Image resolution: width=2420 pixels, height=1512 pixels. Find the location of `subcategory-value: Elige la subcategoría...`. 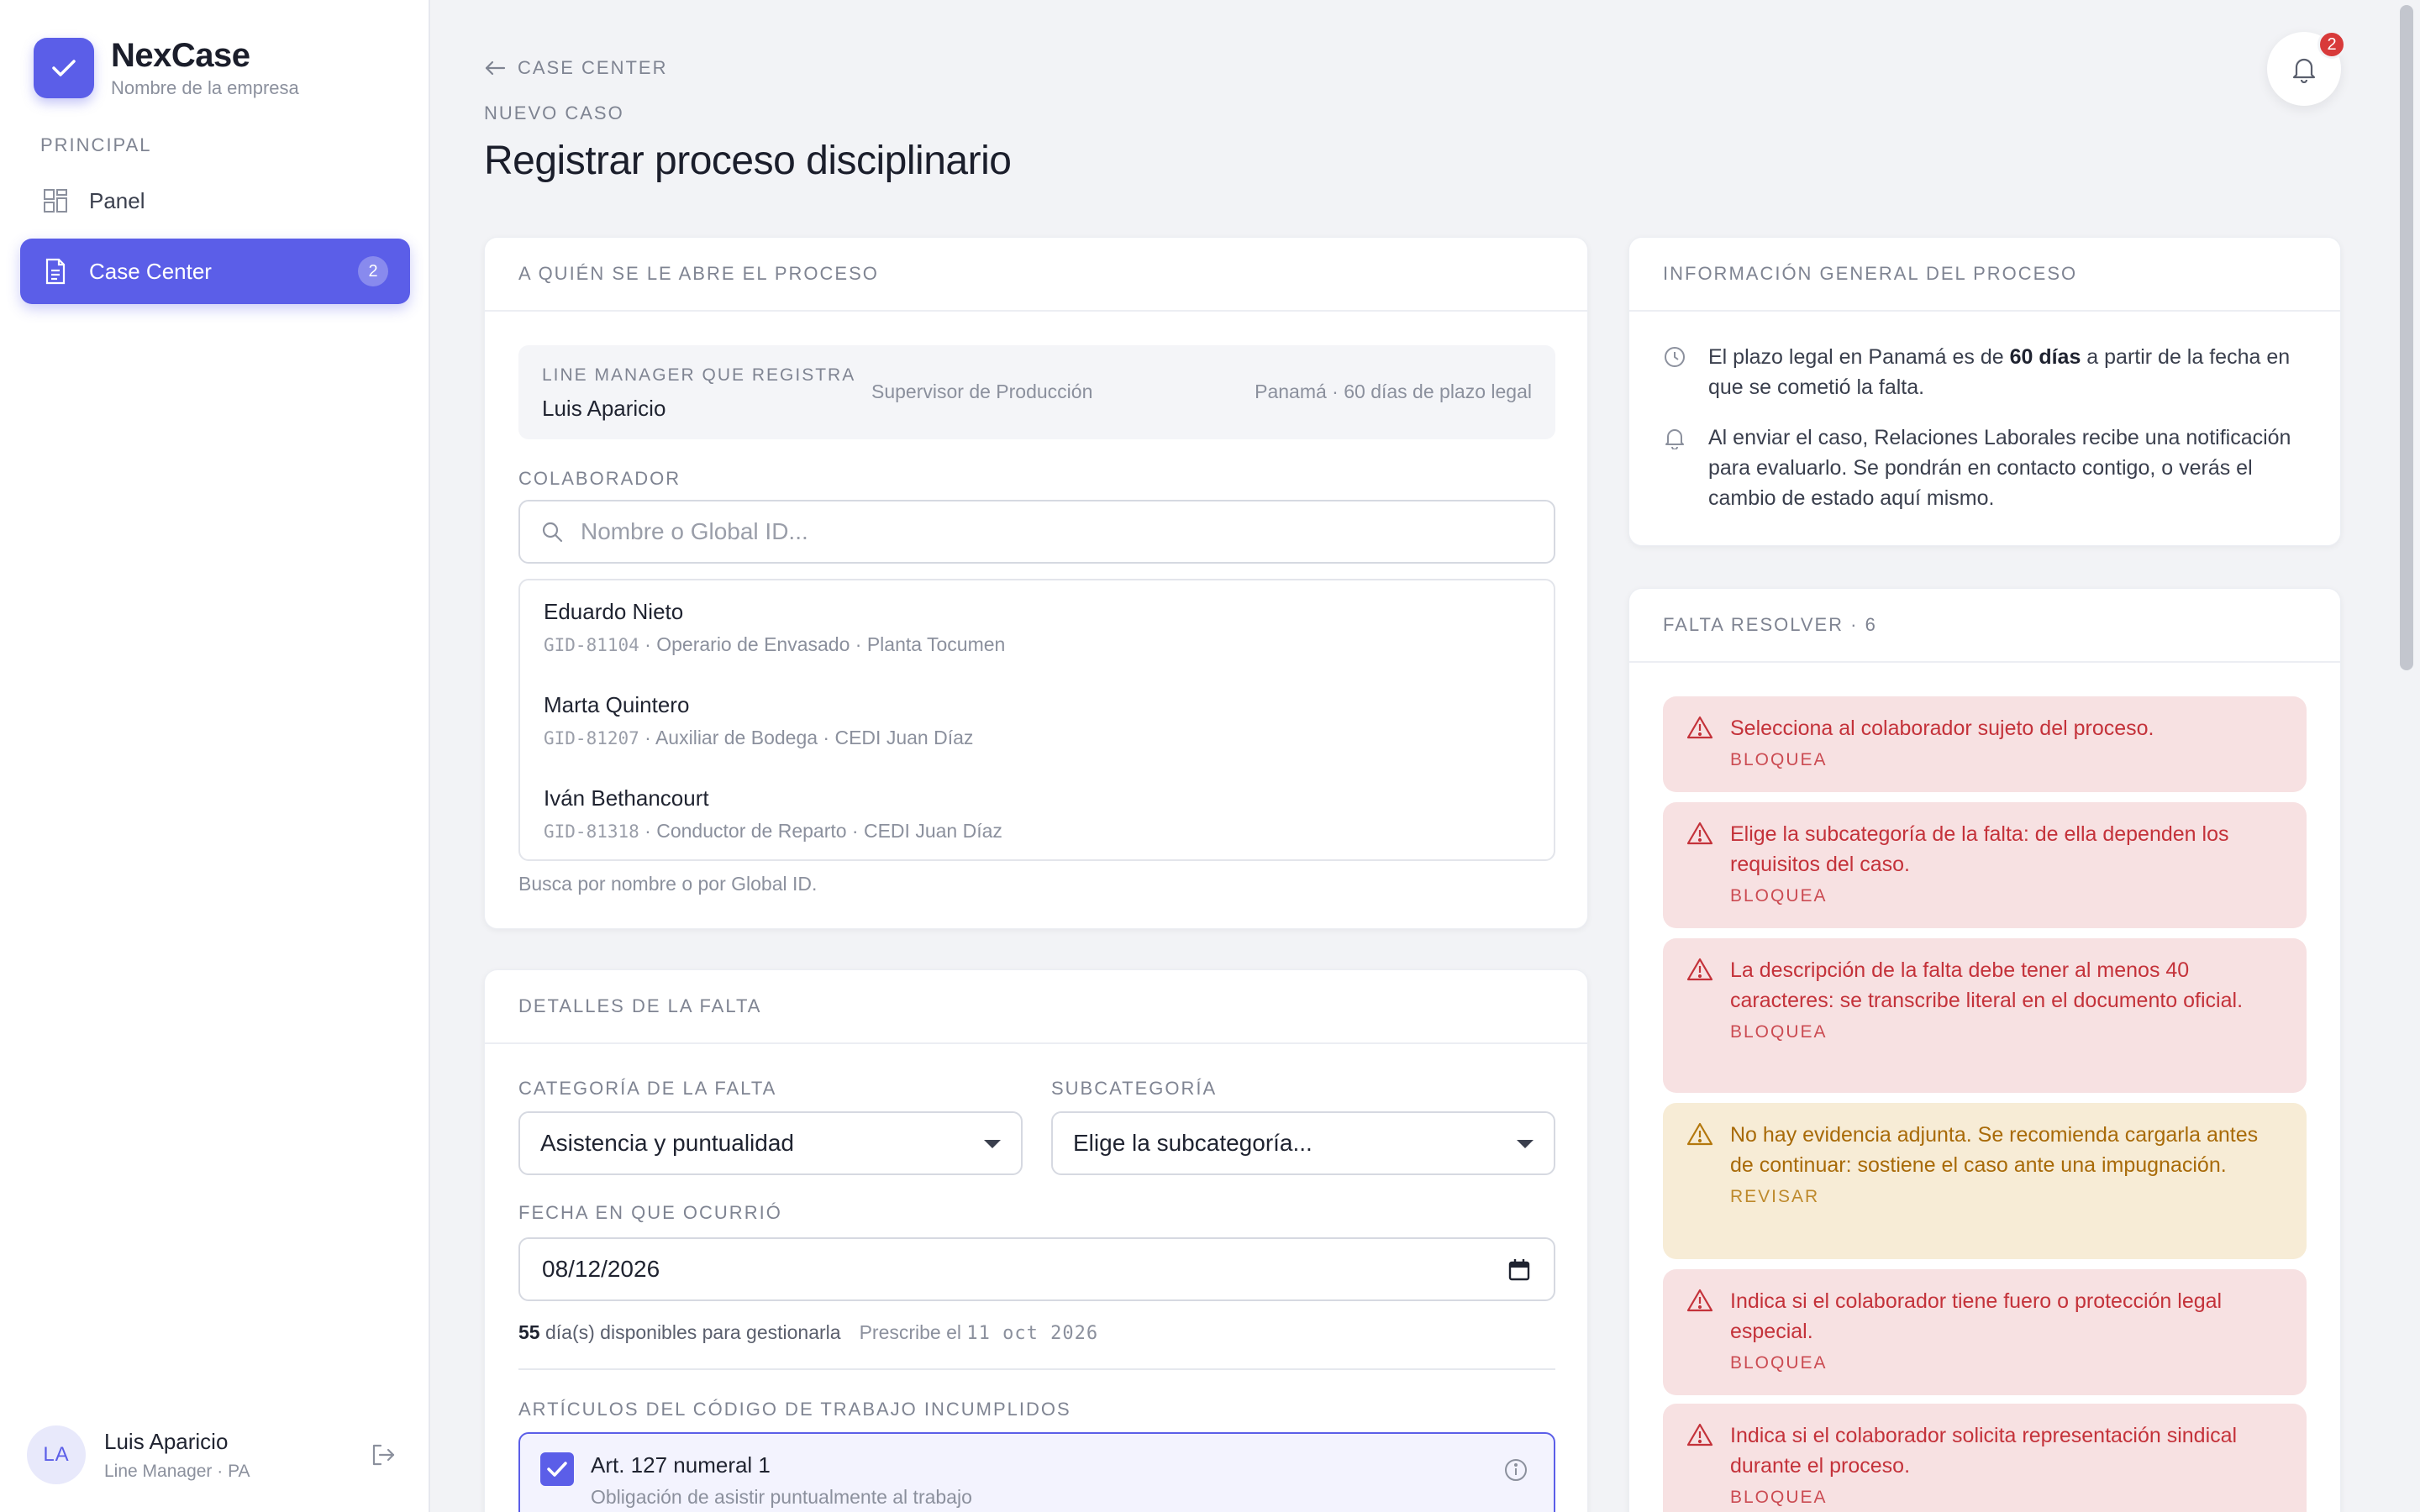

subcategory-value: Elige la subcategoría... is located at coordinates (1193, 1143).